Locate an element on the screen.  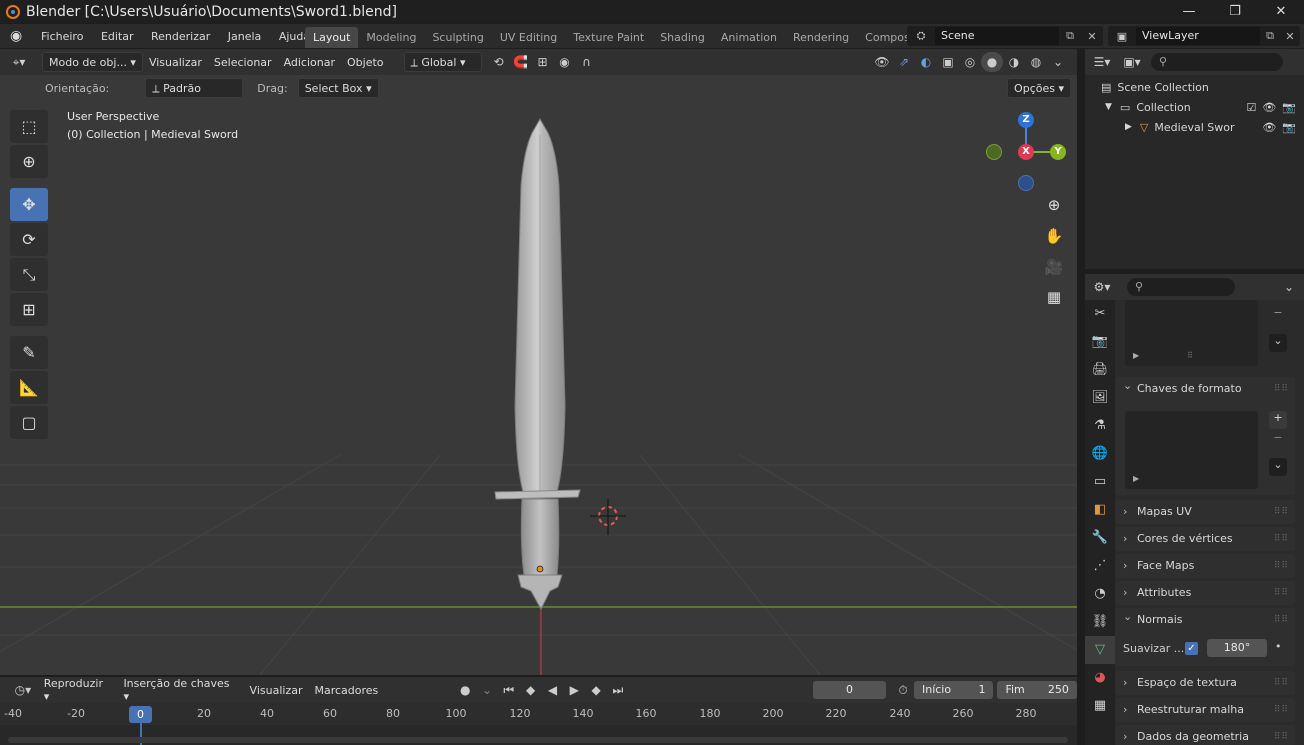
scene-icon: ⛭ is located at coordinates (921, 36).